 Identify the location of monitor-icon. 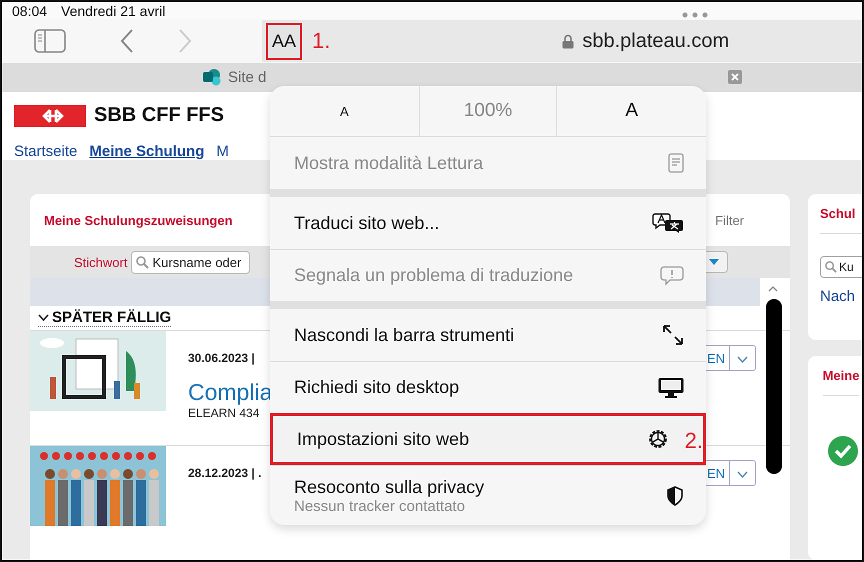
(671, 387).